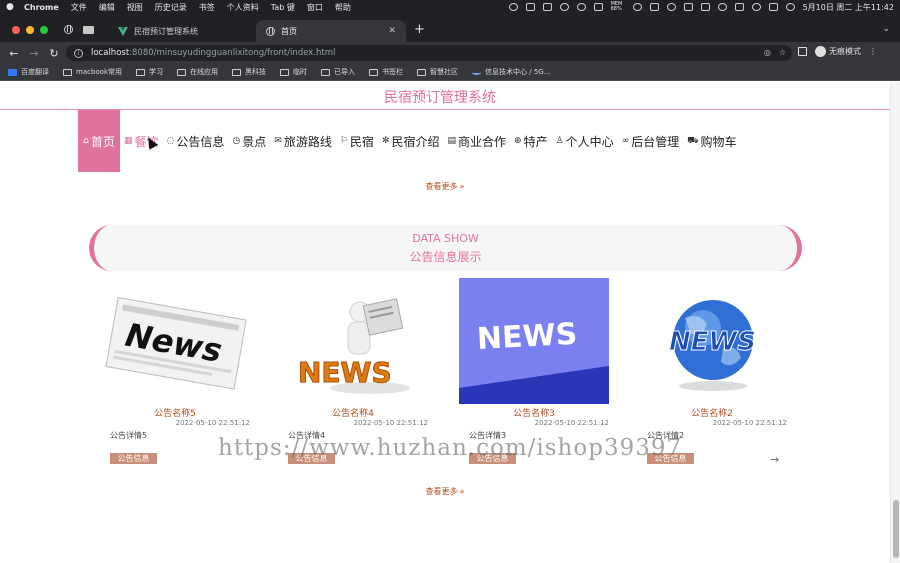  I want to click on menu-history: 历史记录, so click(171, 7).